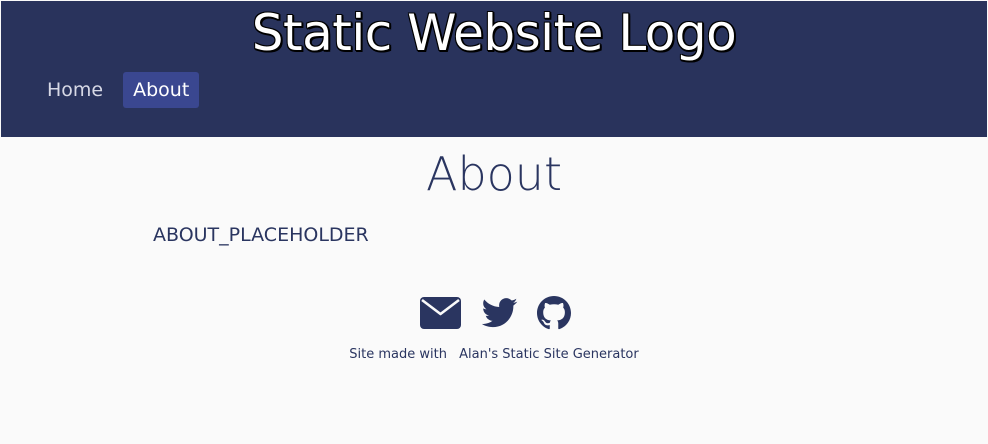 This screenshot has width=988, height=444. I want to click on github-link, so click(554, 313).